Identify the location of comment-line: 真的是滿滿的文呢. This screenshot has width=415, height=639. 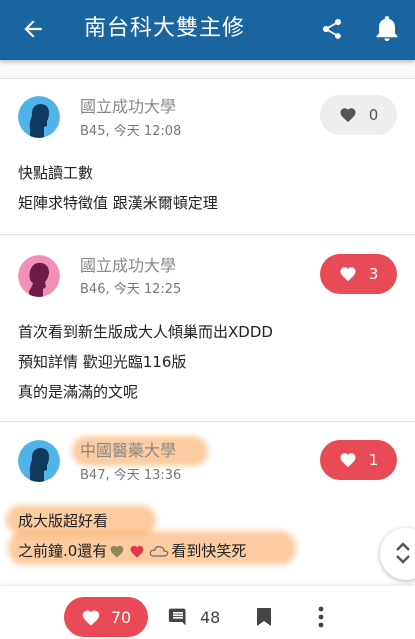
(78, 392).